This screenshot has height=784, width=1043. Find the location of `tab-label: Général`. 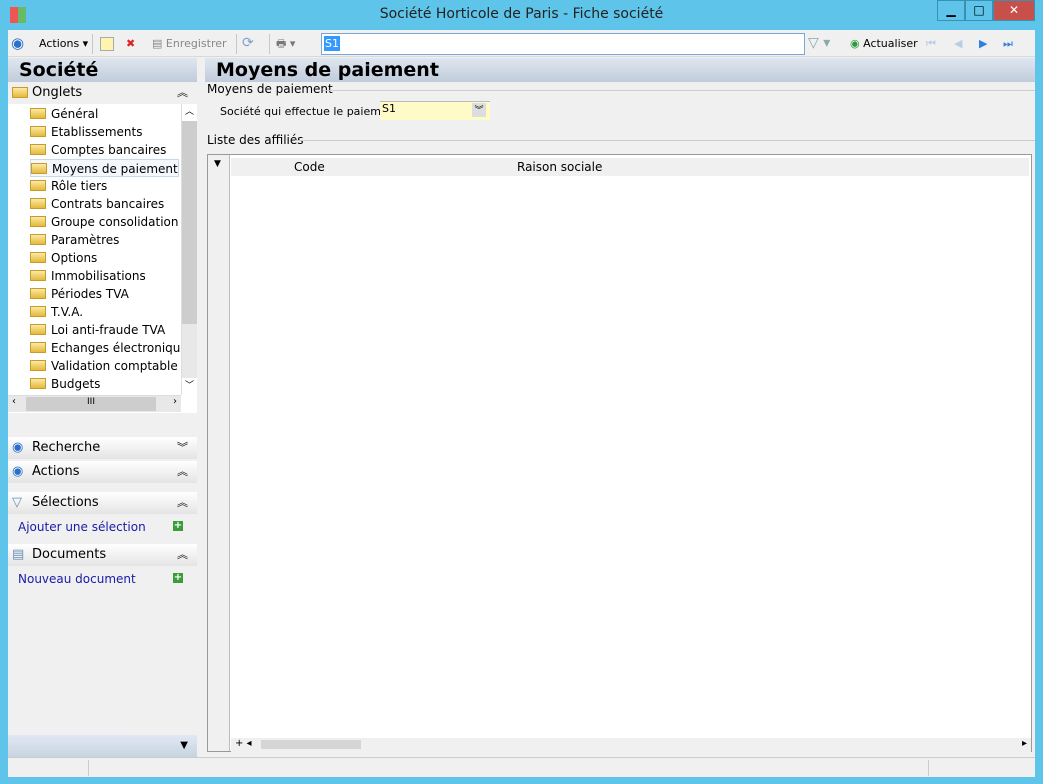

tab-label: Général is located at coordinates (75, 114).